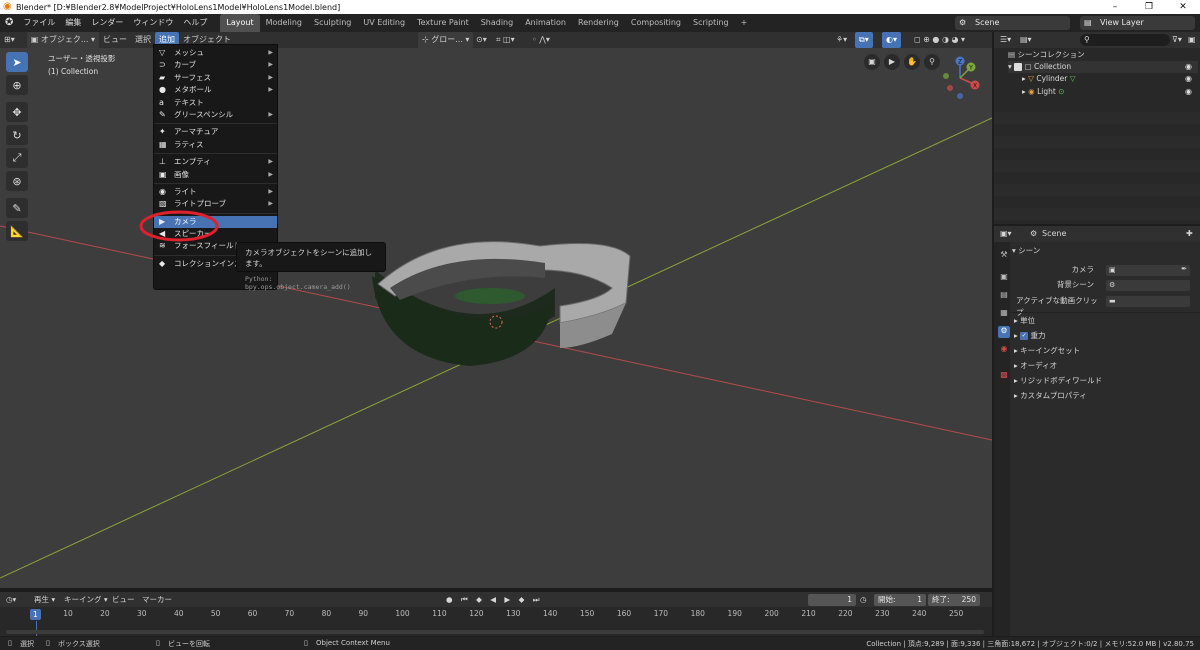 The height and width of the screenshot is (650, 1200). Describe the element at coordinates (17, 231) in the screenshot. I see `measure-tool-icon: 📐` at that location.